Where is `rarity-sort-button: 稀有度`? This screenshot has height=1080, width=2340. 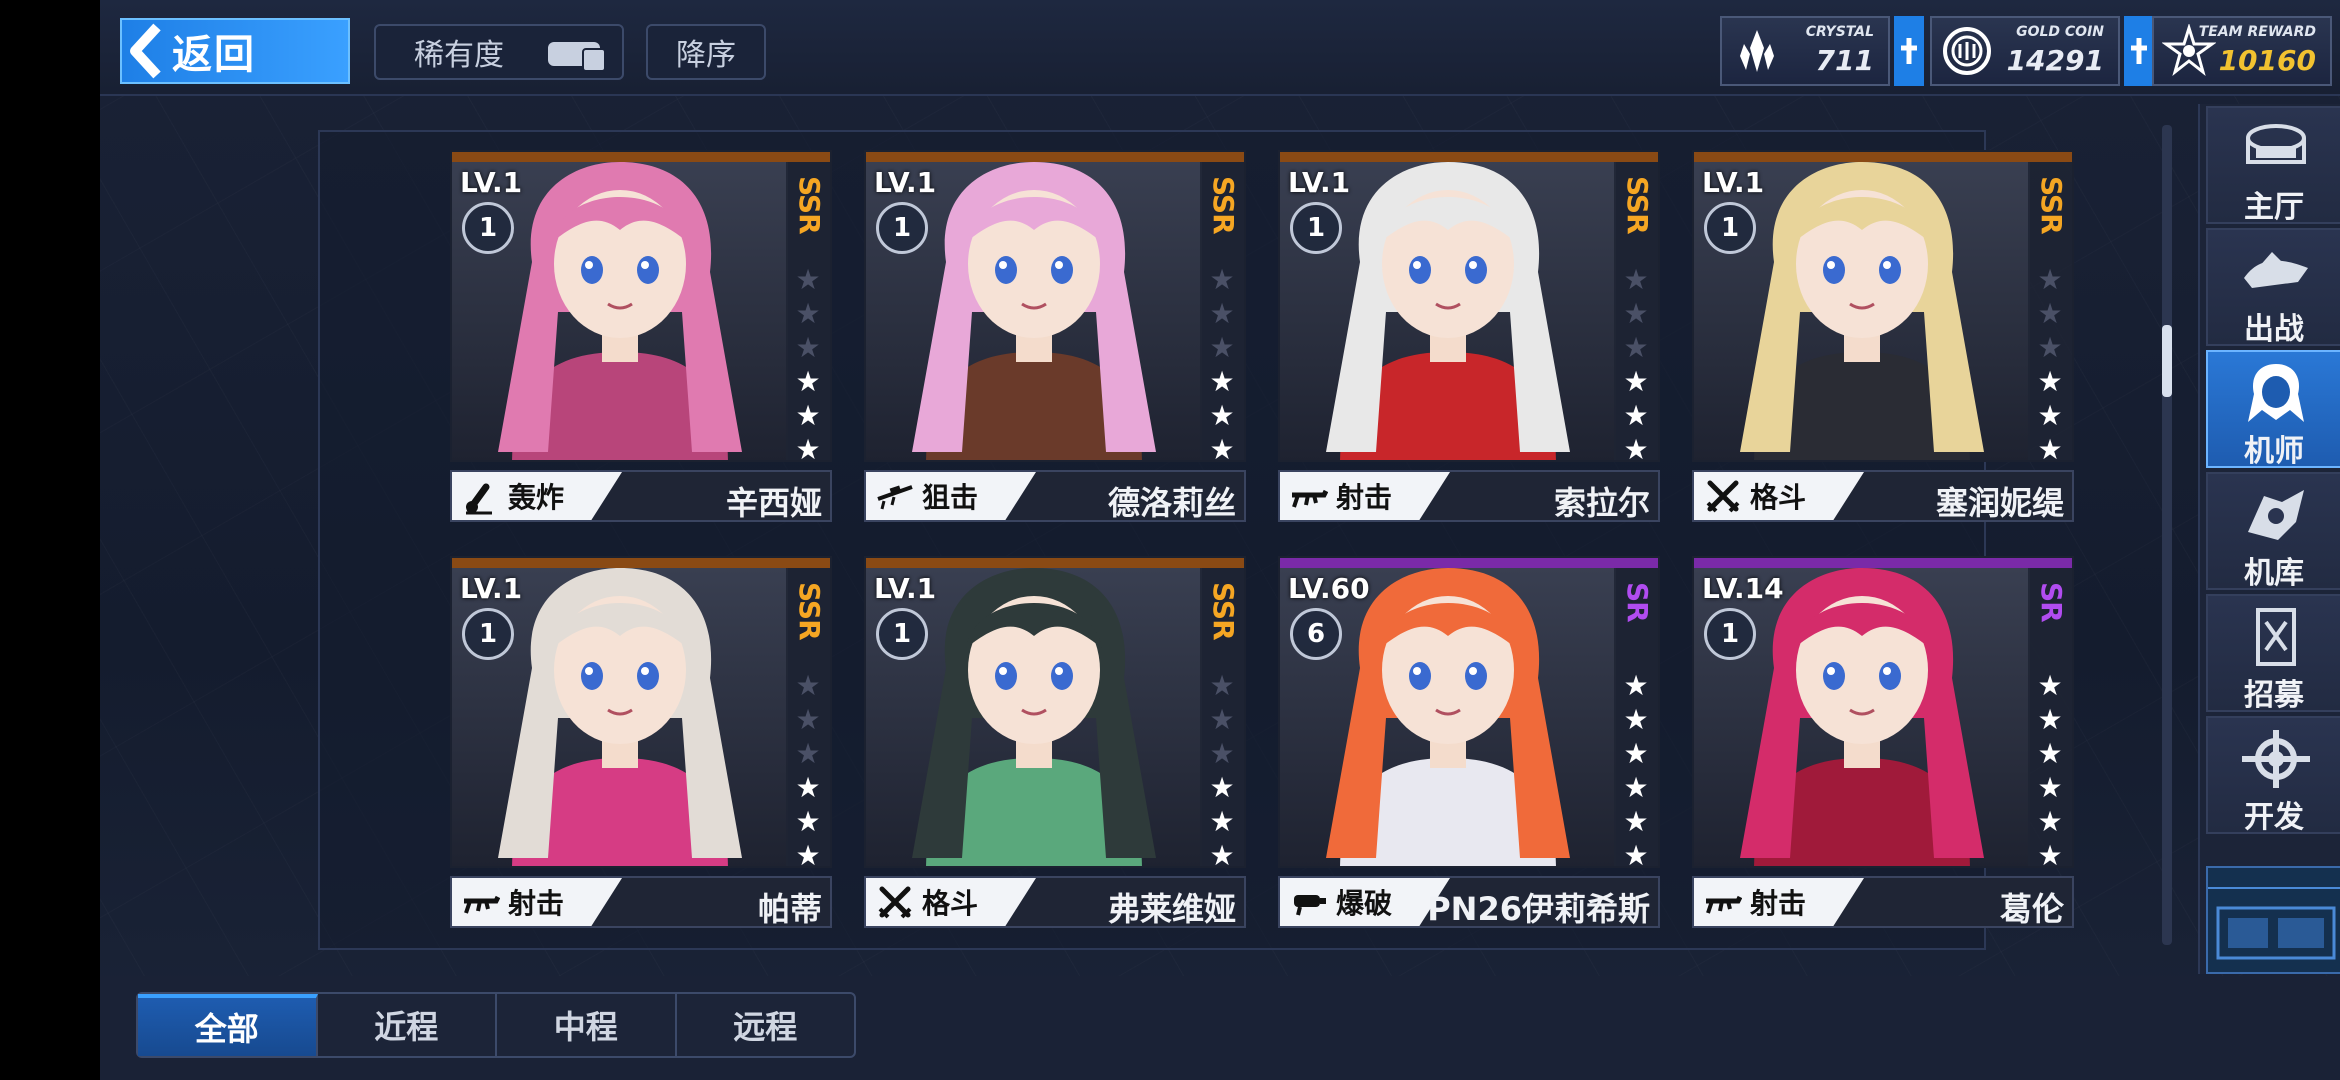
rarity-sort-button: 稀有度 is located at coordinates (499, 52).